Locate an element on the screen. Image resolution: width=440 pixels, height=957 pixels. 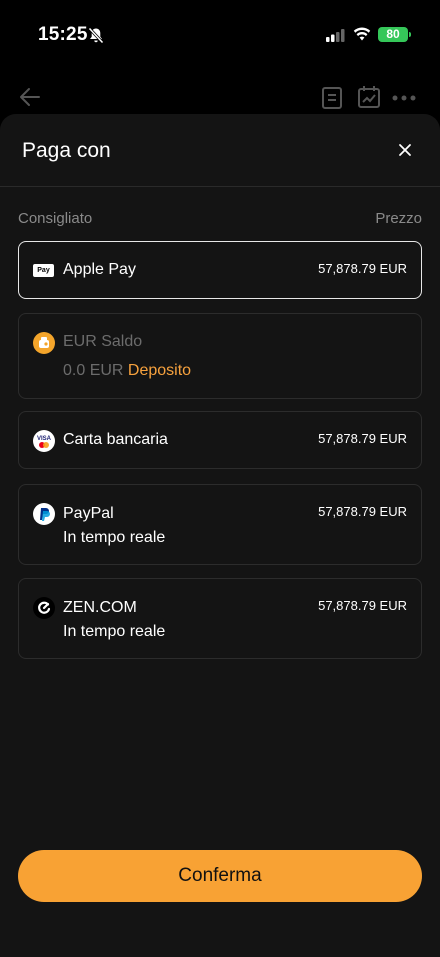
deposit-link: Deposito is located at coordinates (159, 370).